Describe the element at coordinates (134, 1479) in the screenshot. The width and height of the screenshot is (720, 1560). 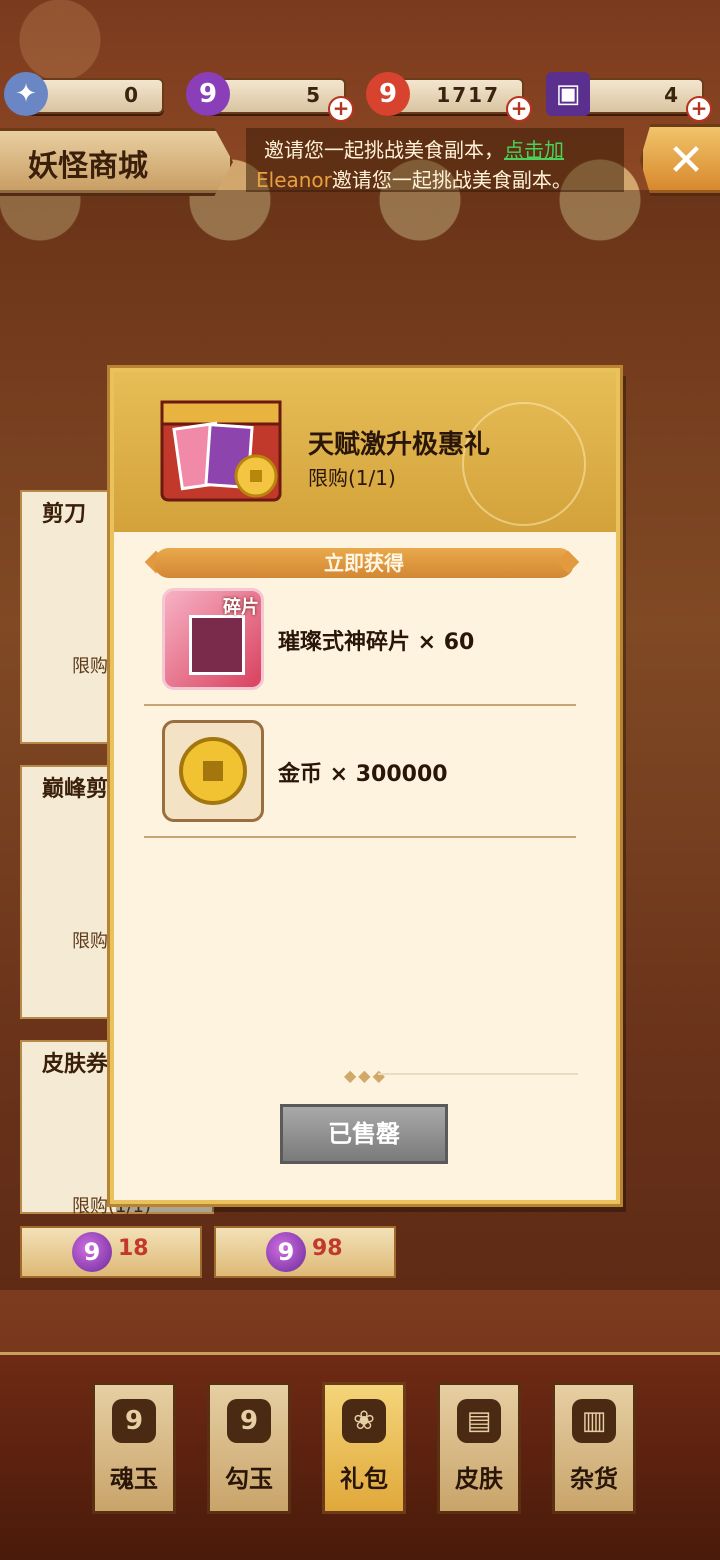
I see `tab-label: 魂玉` at that location.